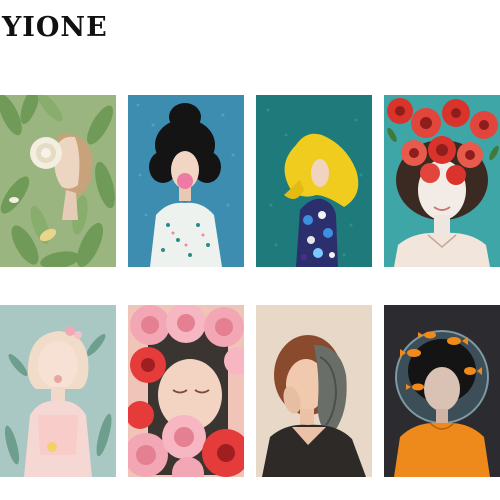 The width and height of the screenshot is (500, 500). I want to click on brand-logo: YIONE, so click(55, 27).